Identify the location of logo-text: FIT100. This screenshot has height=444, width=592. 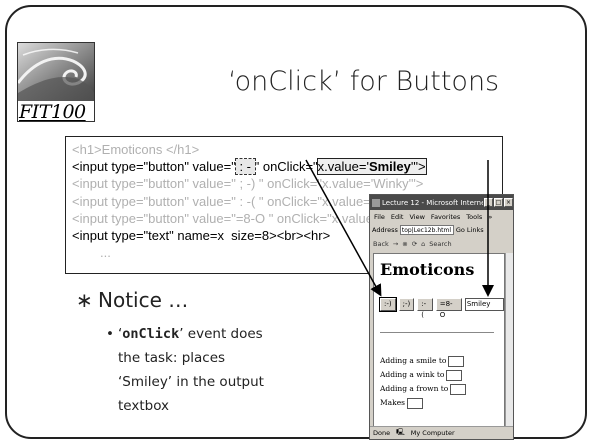
(56, 111).